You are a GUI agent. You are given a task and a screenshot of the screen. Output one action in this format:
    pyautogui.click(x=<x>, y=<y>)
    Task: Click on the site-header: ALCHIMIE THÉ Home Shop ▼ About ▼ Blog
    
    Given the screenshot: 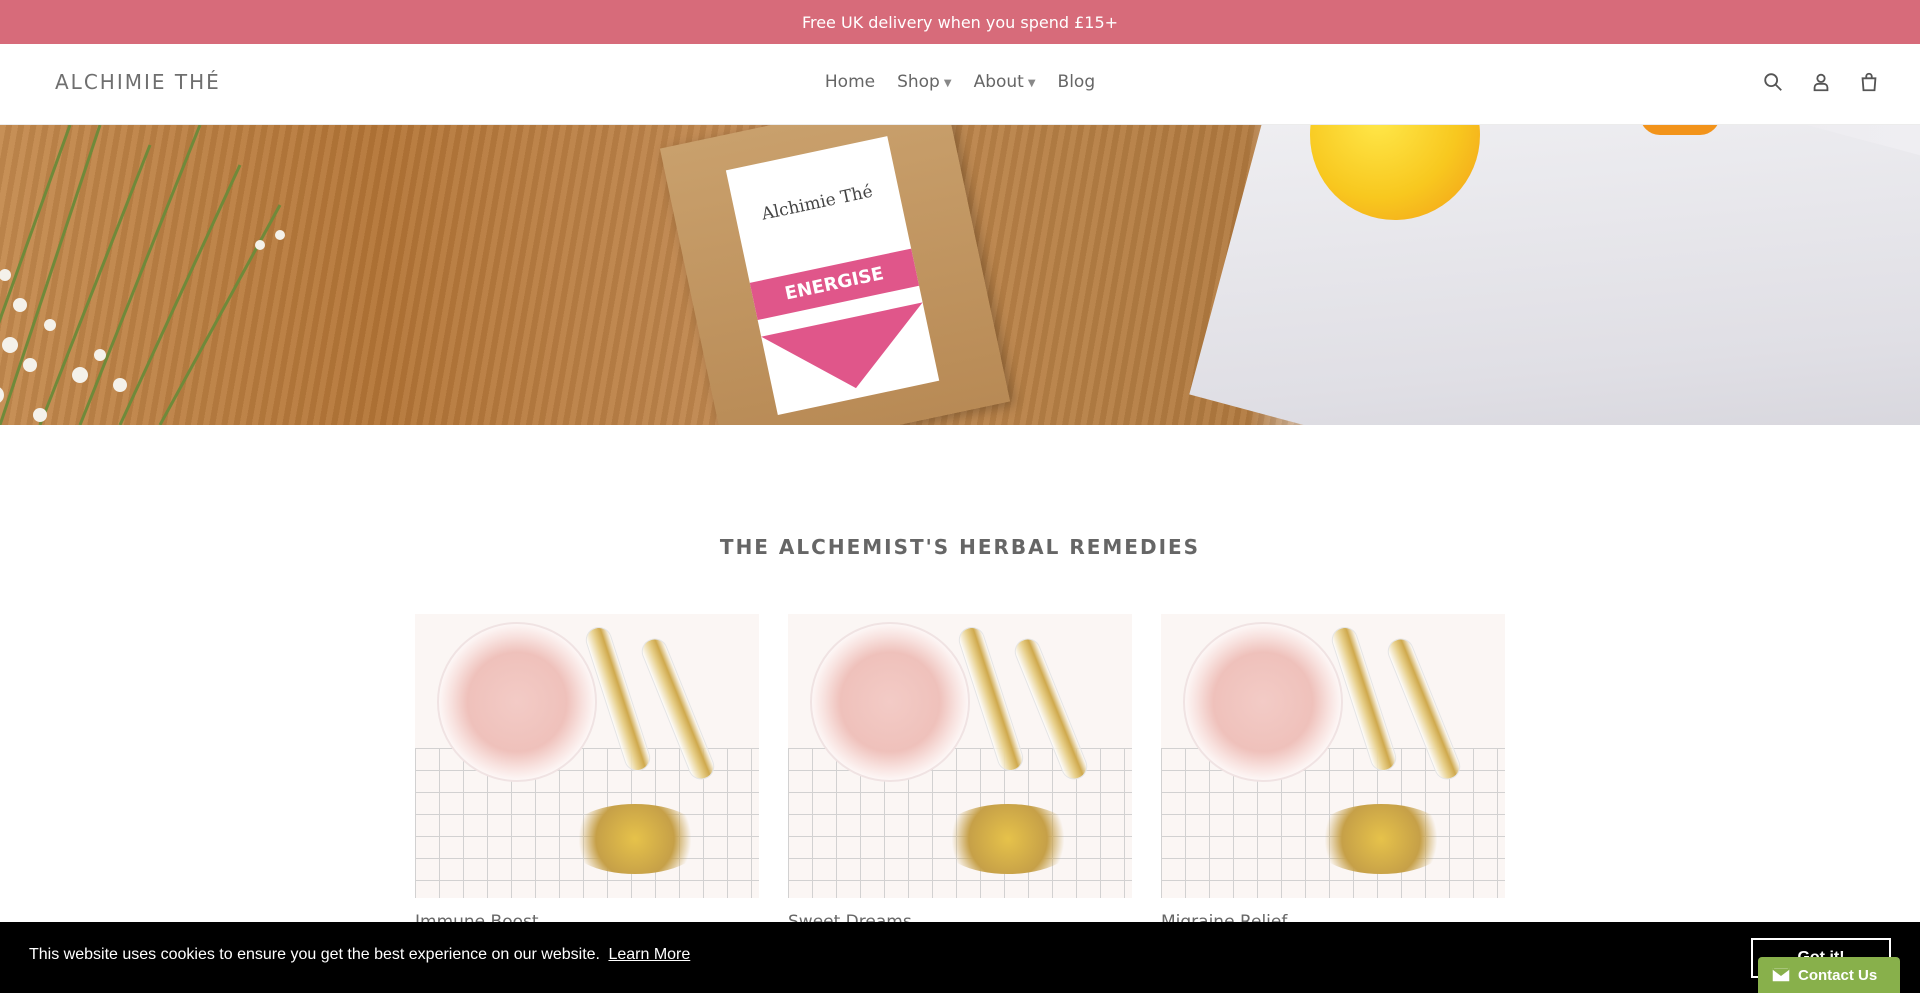 What is the action you would take?
    pyautogui.click(x=960, y=84)
    